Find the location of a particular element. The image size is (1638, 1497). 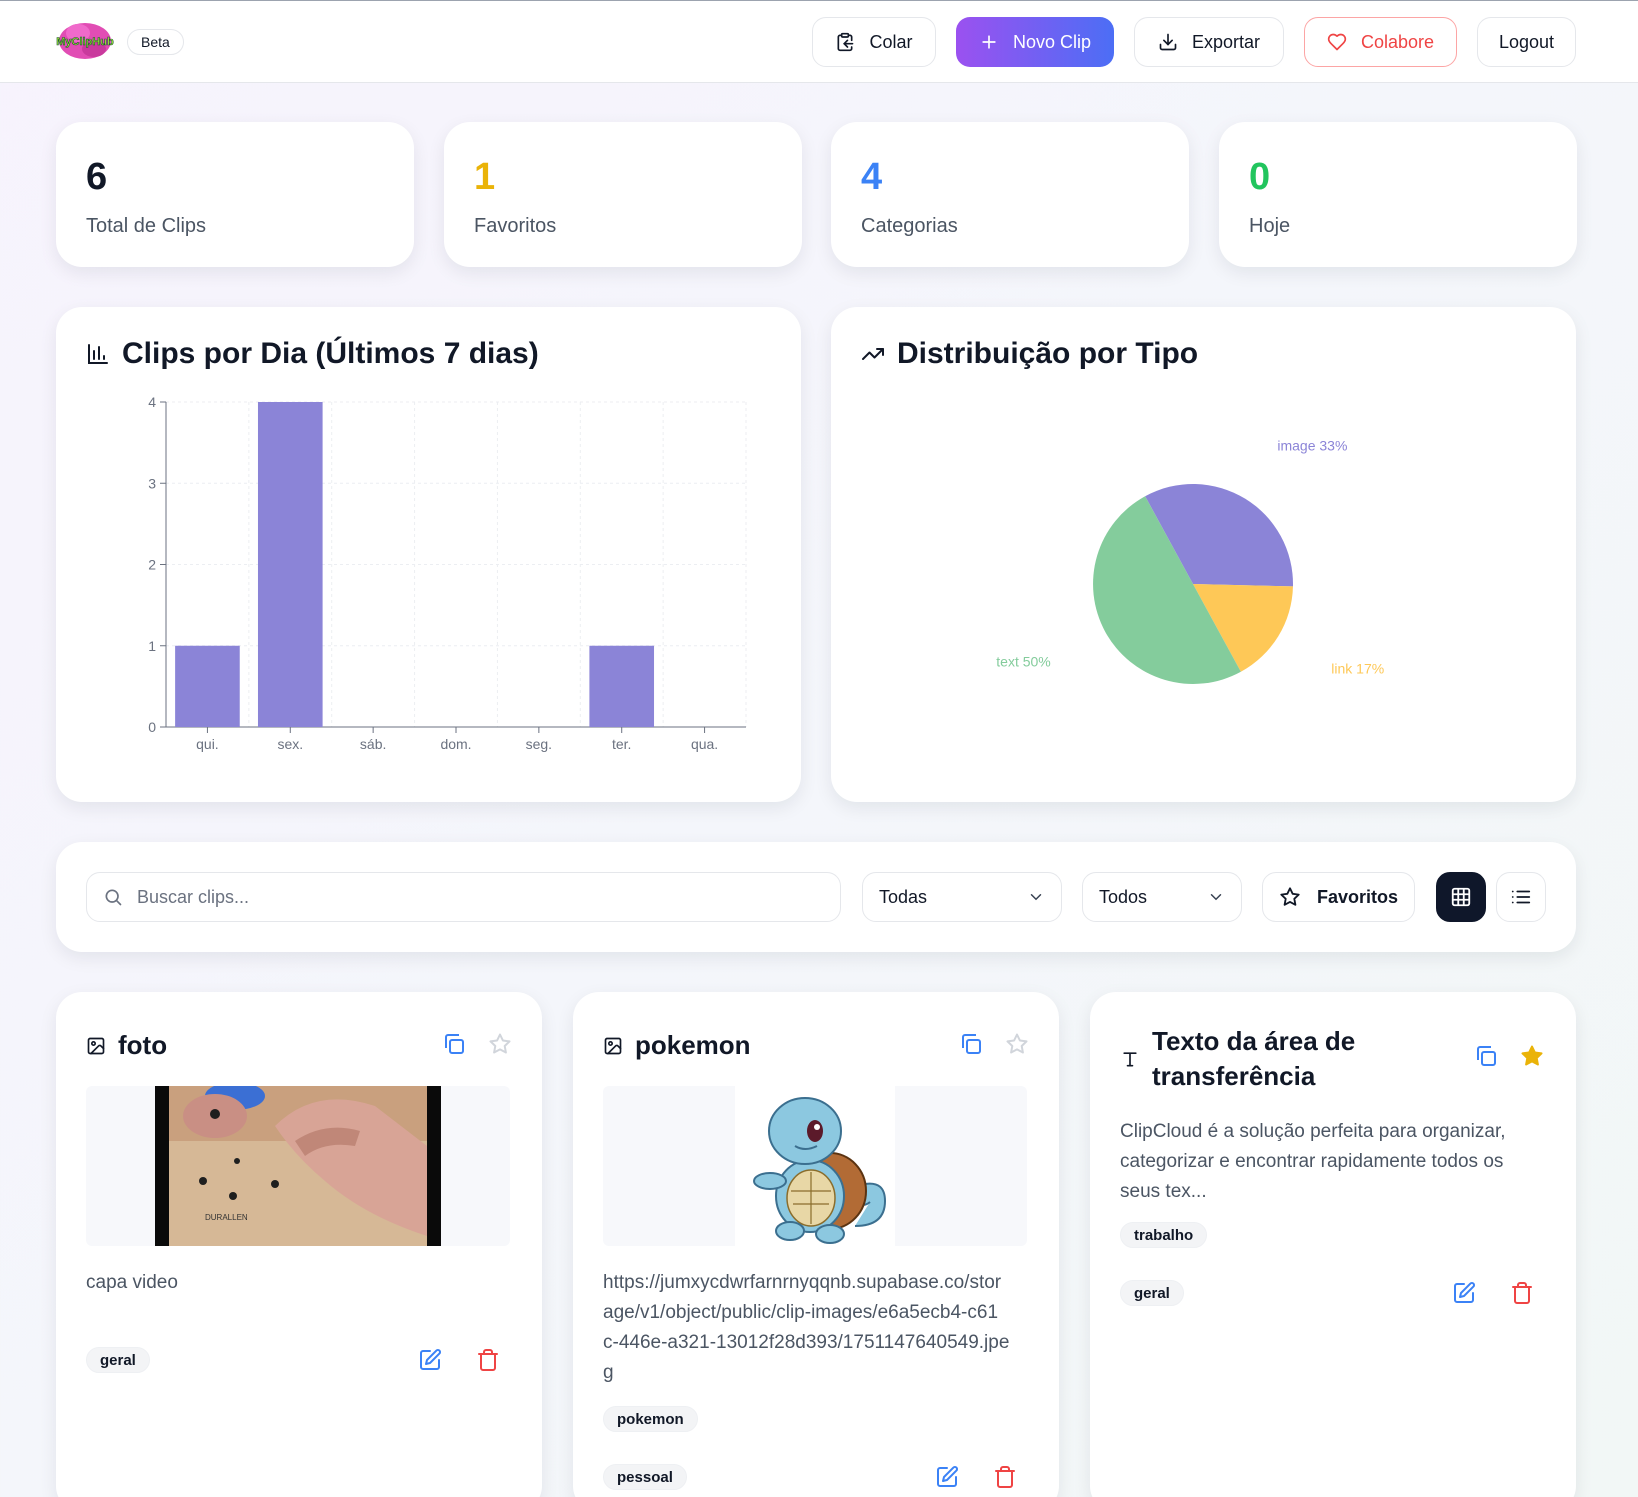

logo: MyClipHub is located at coordinates (85, 41).